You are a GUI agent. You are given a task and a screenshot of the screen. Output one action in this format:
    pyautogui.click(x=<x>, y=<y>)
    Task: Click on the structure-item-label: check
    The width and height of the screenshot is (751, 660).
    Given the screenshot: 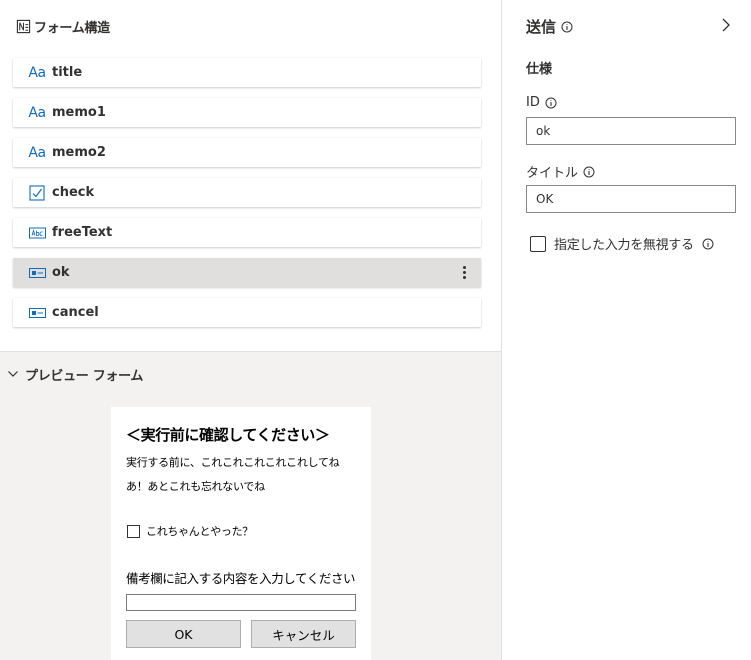 What is the action you would take?
    pyautogui.click(x=73, y=192)
    